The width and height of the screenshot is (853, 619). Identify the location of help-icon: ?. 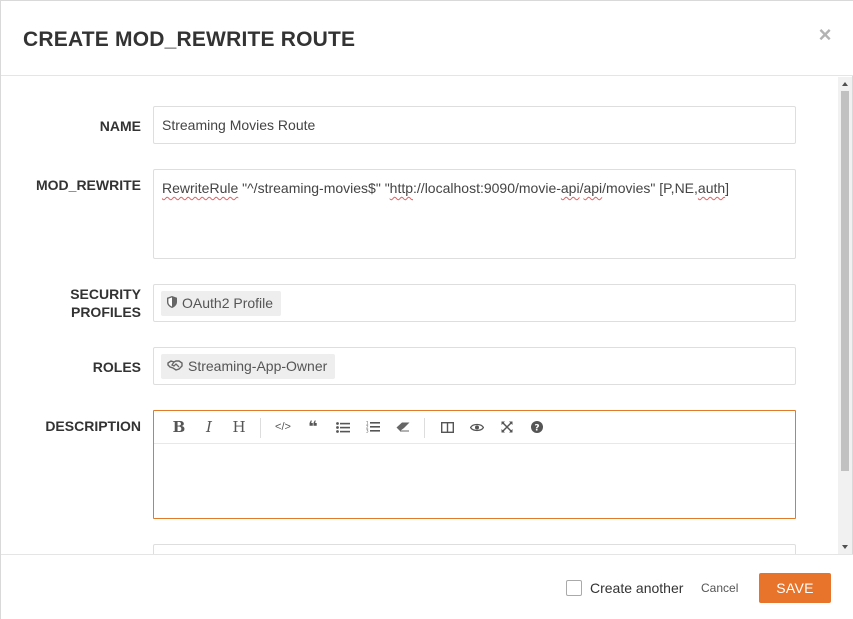
(537, 427).